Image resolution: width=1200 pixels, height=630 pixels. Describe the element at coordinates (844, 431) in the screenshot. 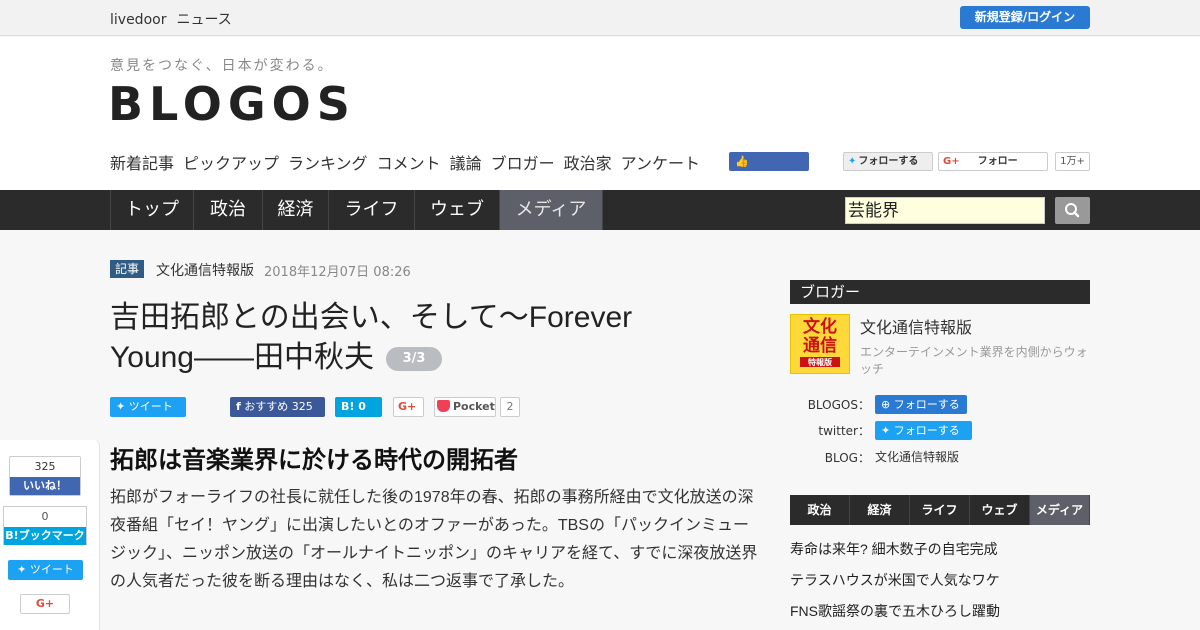

I see `twitter-label: twitter：` at that location.